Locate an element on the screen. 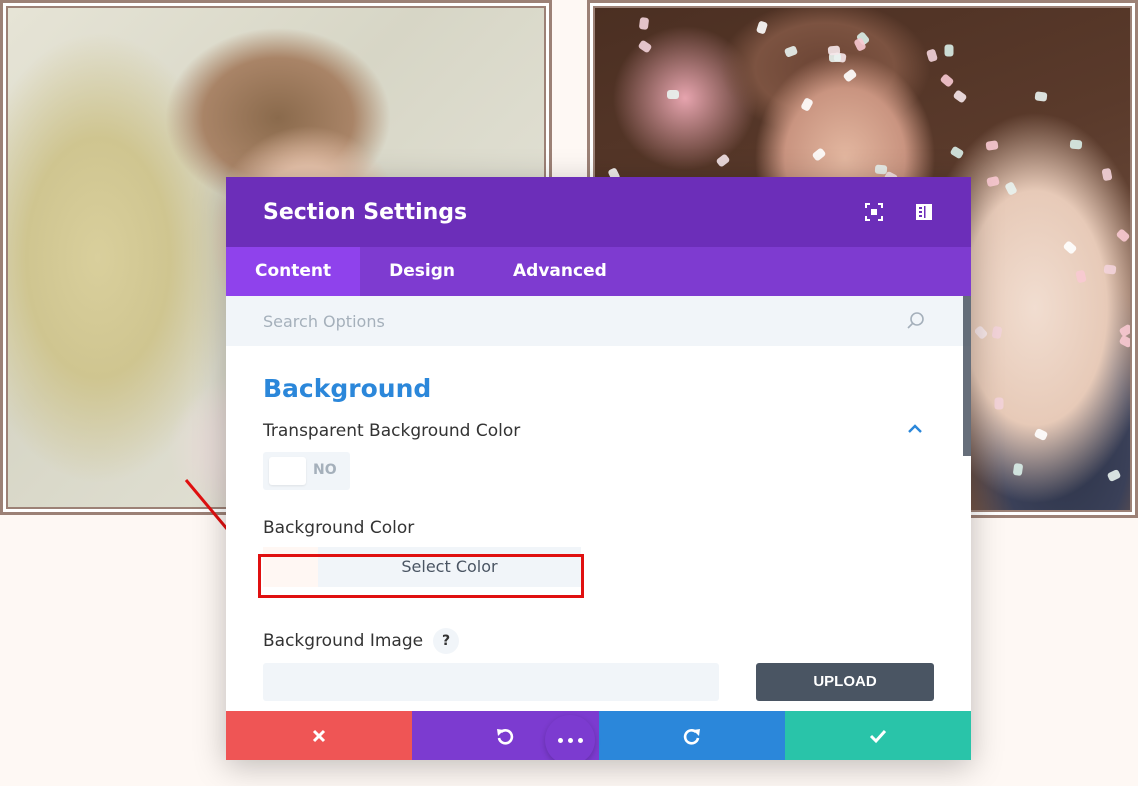 The image size is (1138, 786). tabs-bar: Content Design Advanced is located at coordinates (598, 271).